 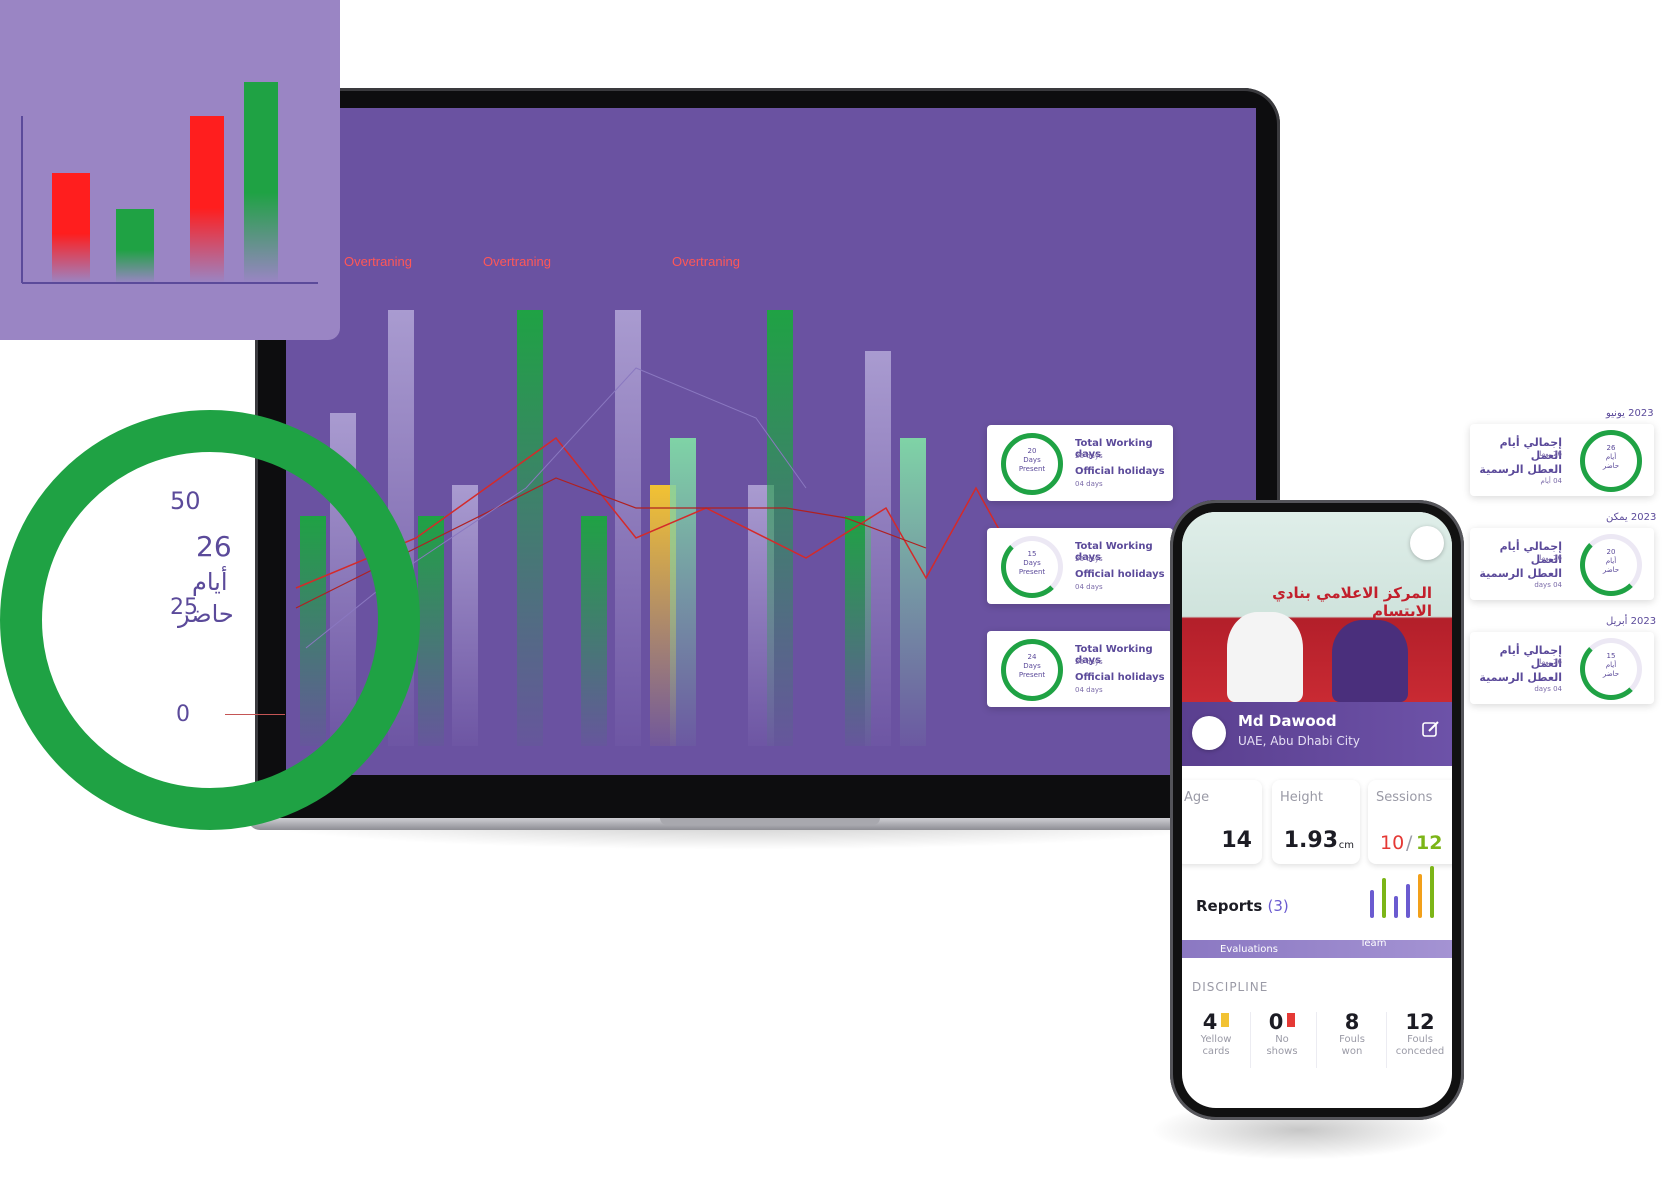 I want to click on stat-label: Sessions, so click(x=1404, y=797).